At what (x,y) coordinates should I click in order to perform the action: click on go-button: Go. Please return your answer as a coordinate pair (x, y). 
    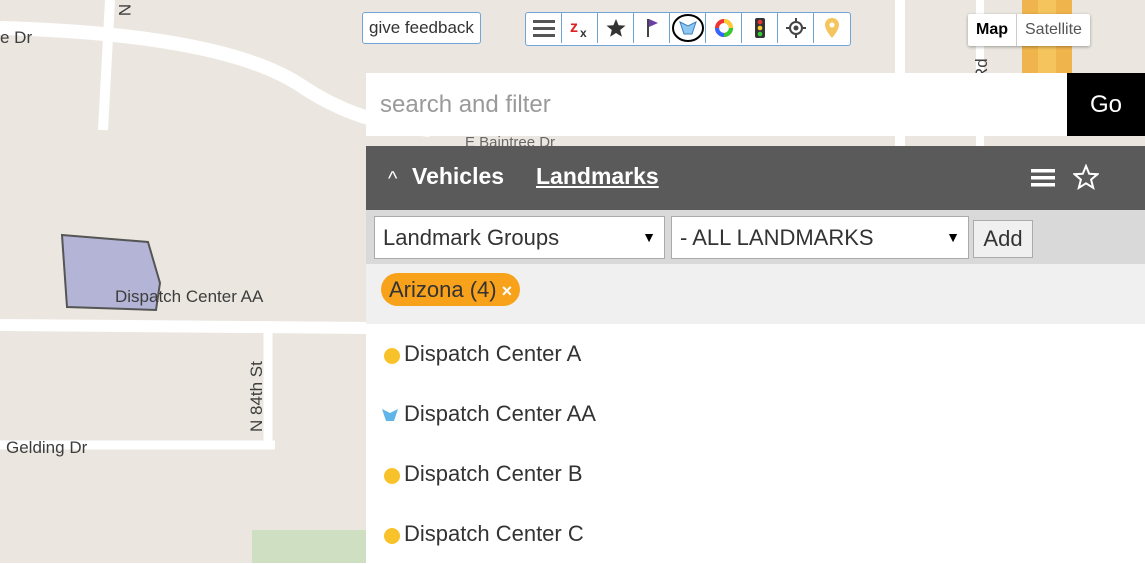
    Looking at the image, I should click on (1106, 104).